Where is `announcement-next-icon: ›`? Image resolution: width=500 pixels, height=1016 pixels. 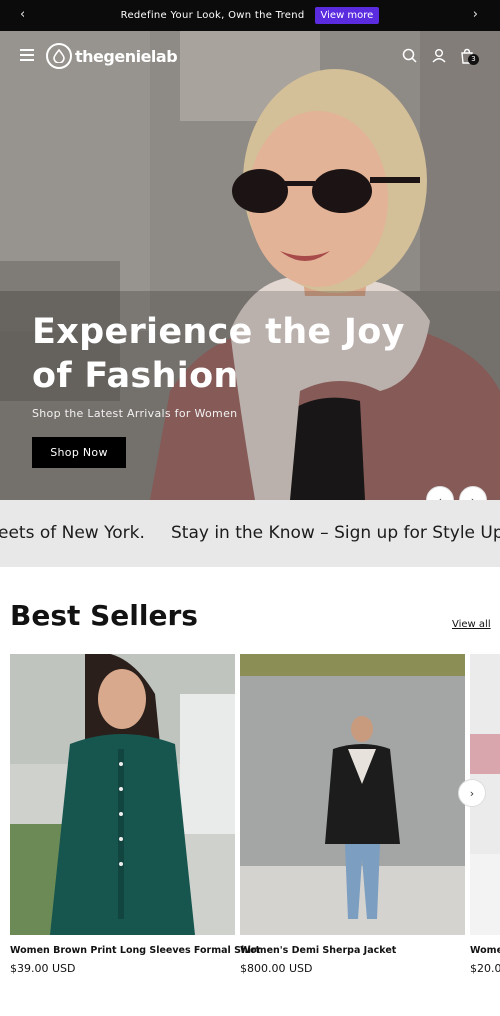
announcement-next-icon: › is located at coordinates (475, 14).